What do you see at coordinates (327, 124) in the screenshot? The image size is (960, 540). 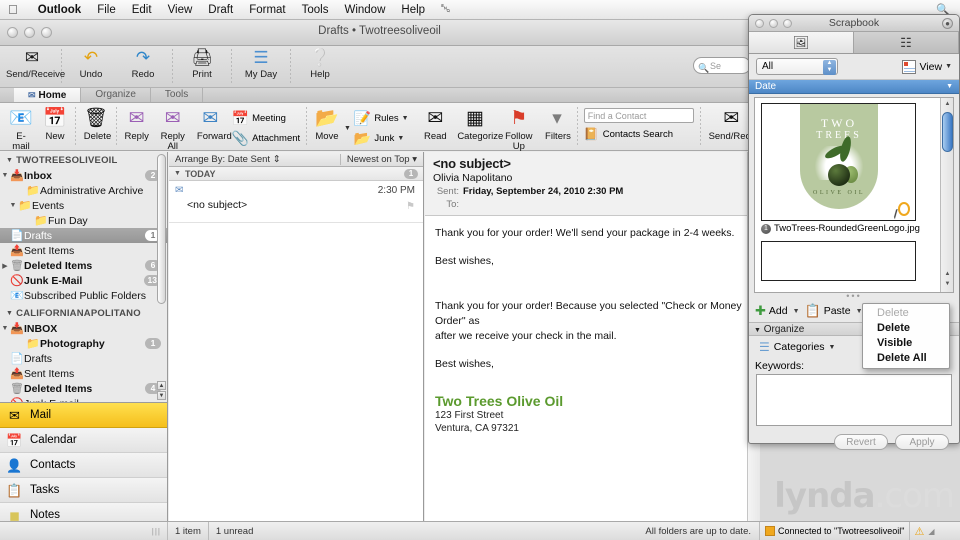 I see `ribbon-move-button: 📂 Move` at bounding box center [327, 124].